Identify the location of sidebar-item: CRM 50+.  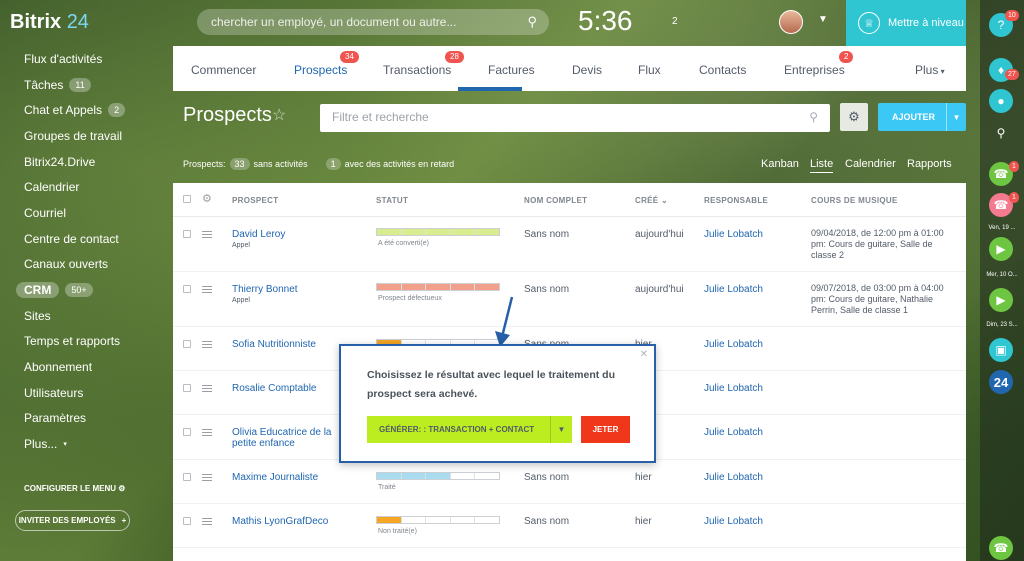
(86, 290).